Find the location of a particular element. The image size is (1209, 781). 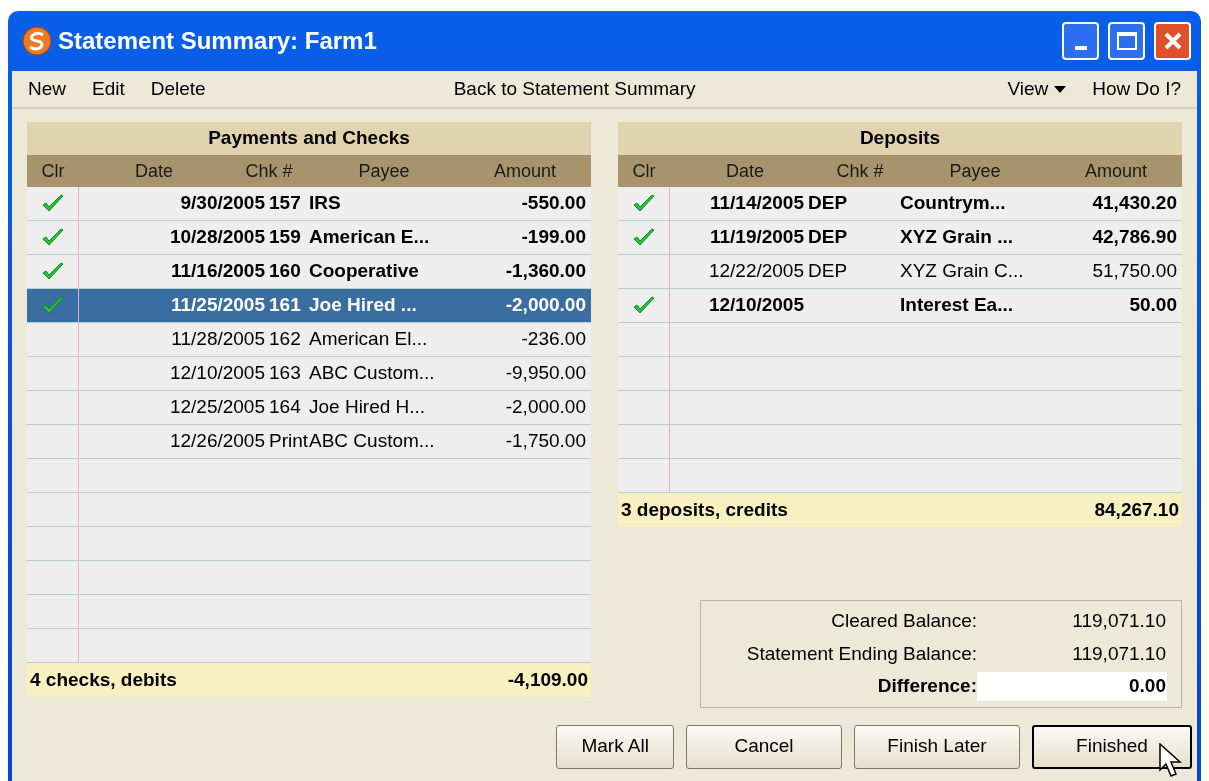

close-icon is located at coordinates (1172, 41).